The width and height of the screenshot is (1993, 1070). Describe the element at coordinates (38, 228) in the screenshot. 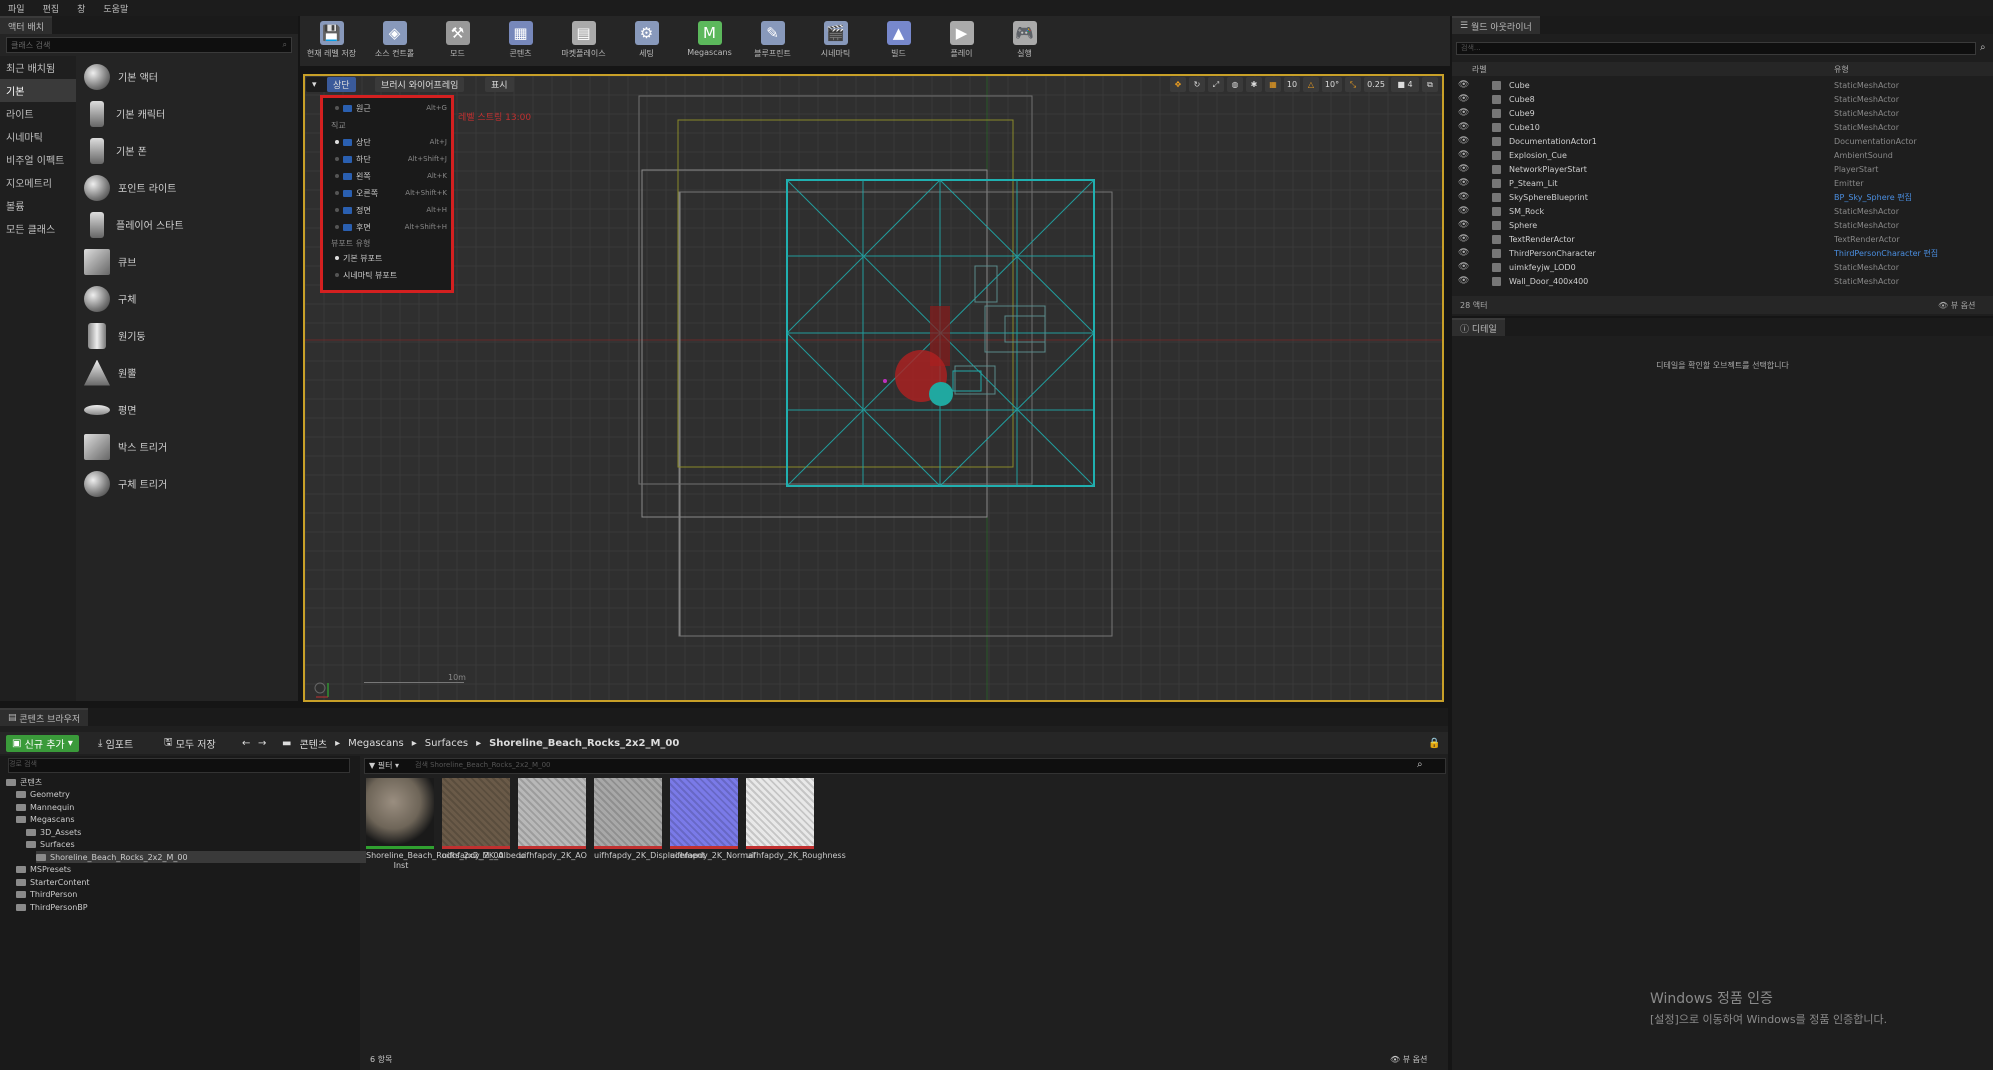

I see `category-item: 모든 클래스` at that location.